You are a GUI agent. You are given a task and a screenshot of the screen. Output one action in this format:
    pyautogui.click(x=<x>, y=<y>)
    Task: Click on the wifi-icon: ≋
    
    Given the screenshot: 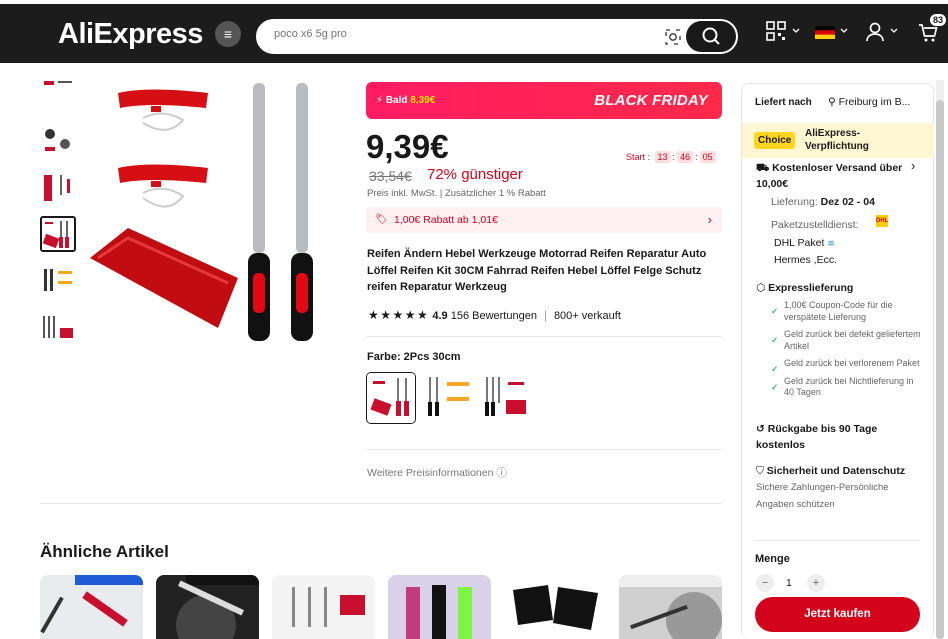 What is the action you would take?
    pyautogui.click(x=831, y=243)
    